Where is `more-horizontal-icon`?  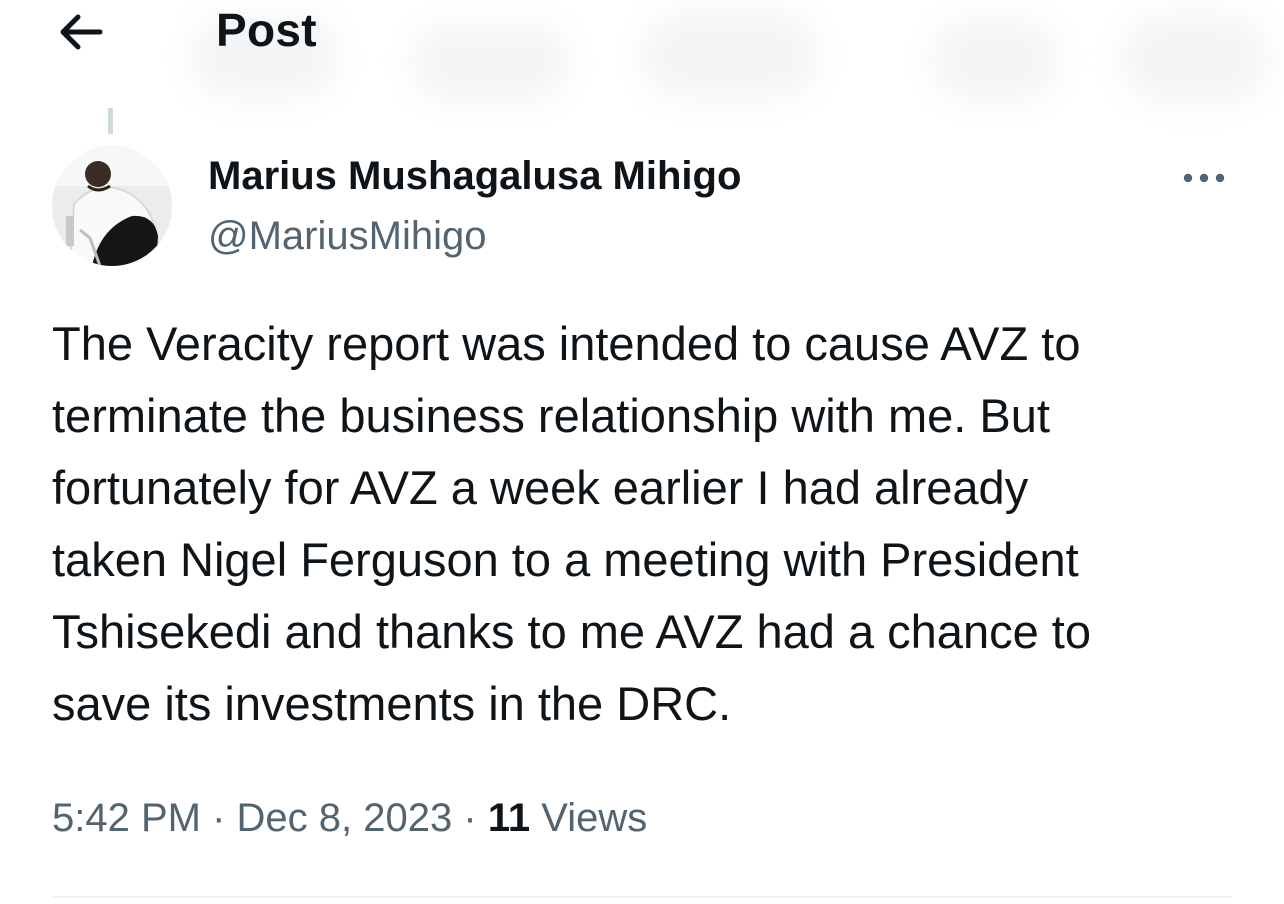 more-horizontal-icon is located at coordinates (1204, 178).